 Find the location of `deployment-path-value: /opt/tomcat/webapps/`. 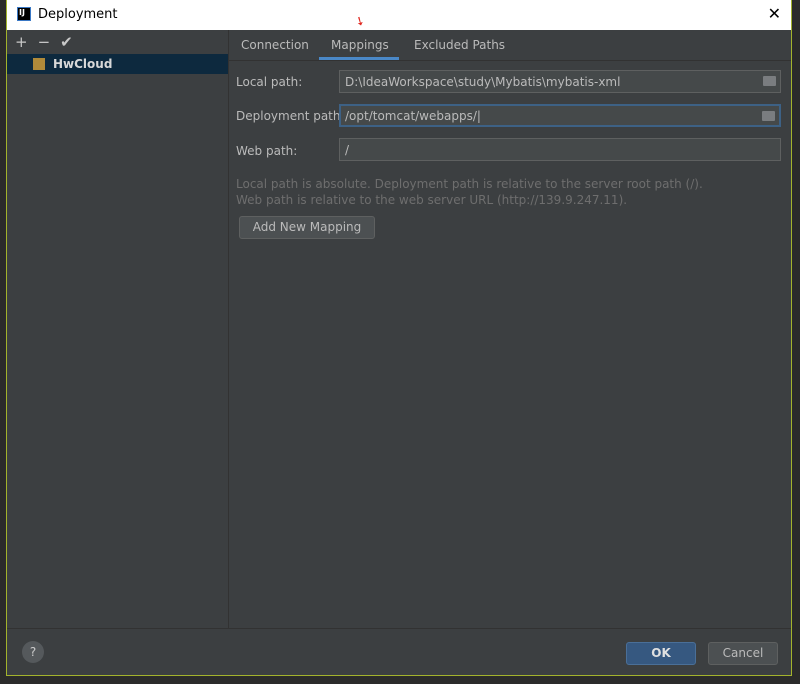

deployment-path-value: /opt/tomcat/webapps/ is located at coordinates (411, 116).